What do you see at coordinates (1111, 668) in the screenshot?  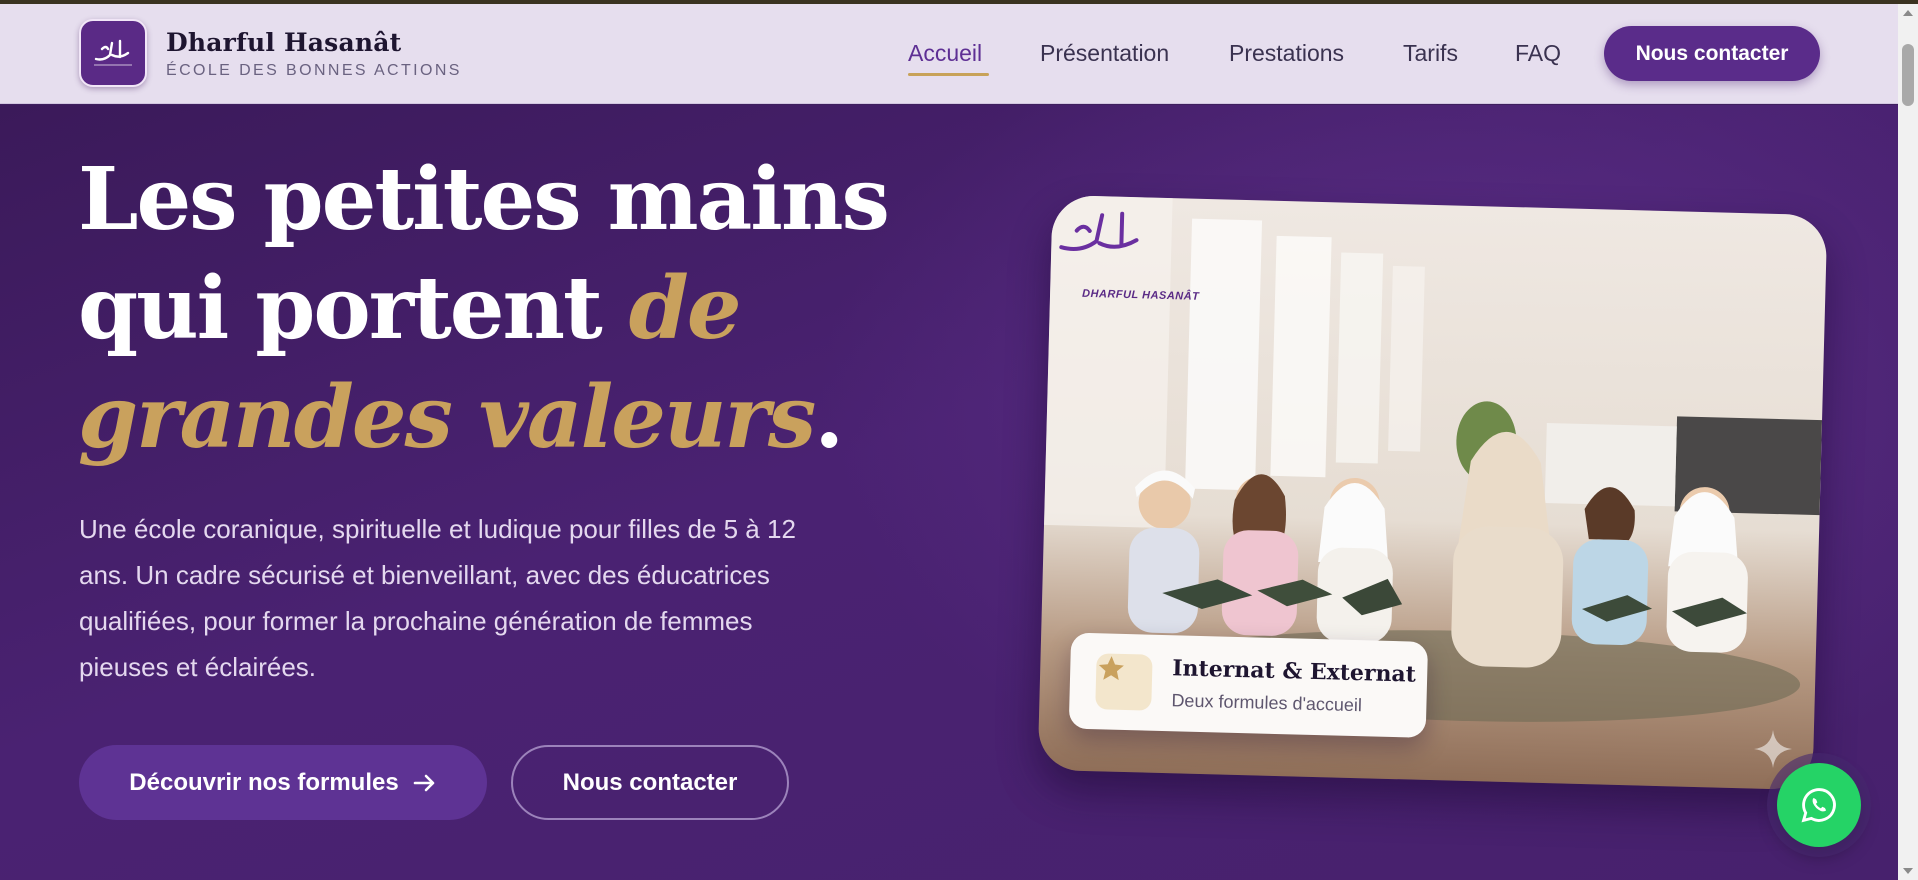 I see `star-icon` at bounding box center [1111, 668].